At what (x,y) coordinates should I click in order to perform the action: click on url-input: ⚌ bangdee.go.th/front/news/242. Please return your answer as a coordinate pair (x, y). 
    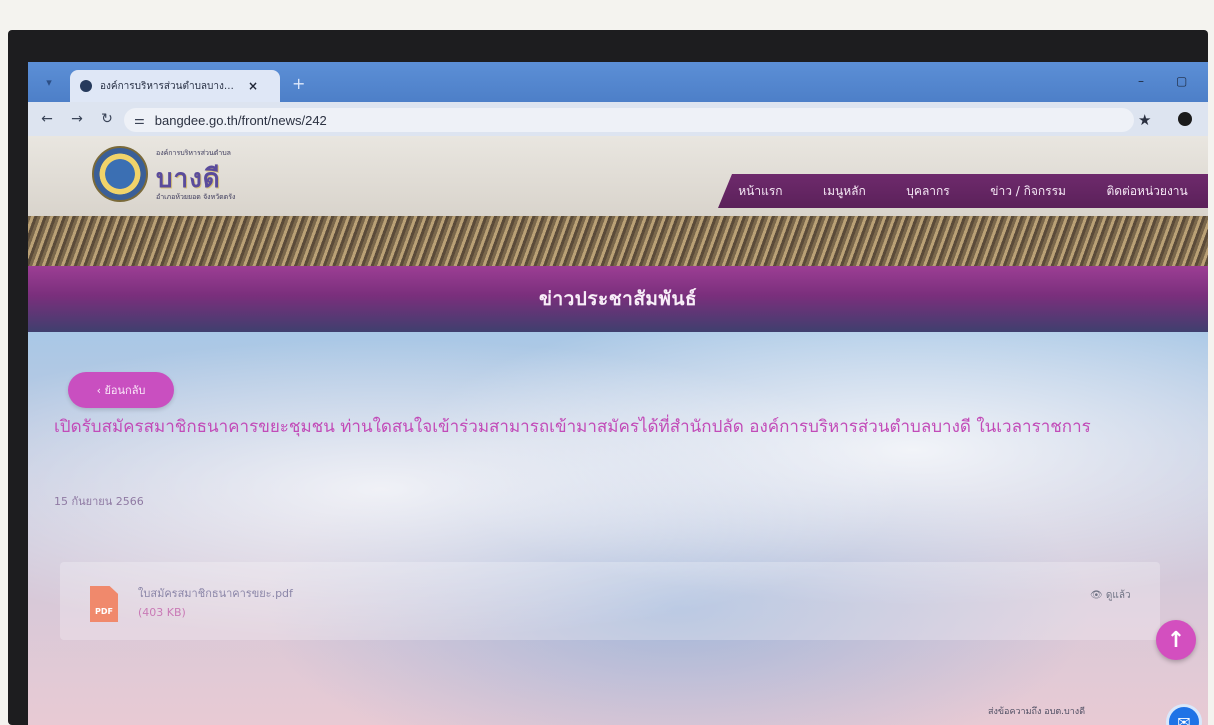
    Looking at the image, I should click on (629, 120).